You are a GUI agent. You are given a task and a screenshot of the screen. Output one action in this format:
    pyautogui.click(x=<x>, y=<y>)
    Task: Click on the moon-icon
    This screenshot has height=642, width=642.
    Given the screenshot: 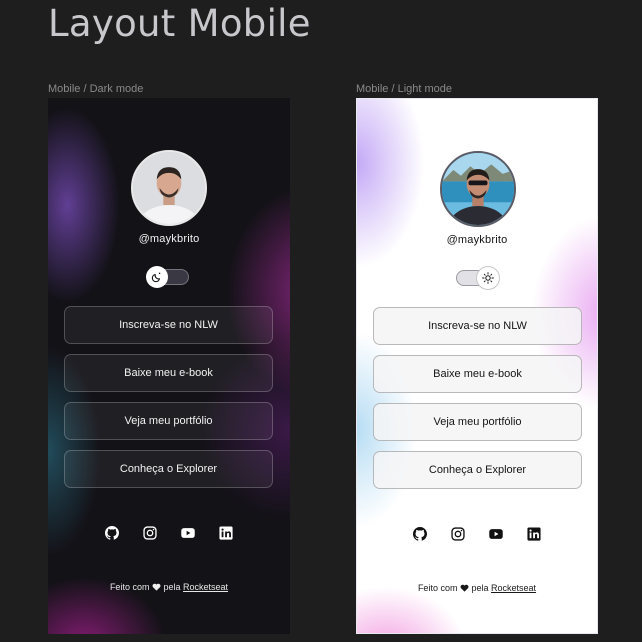 What is the action you would take?
    pyautogui.click(x=156, y=277)
    